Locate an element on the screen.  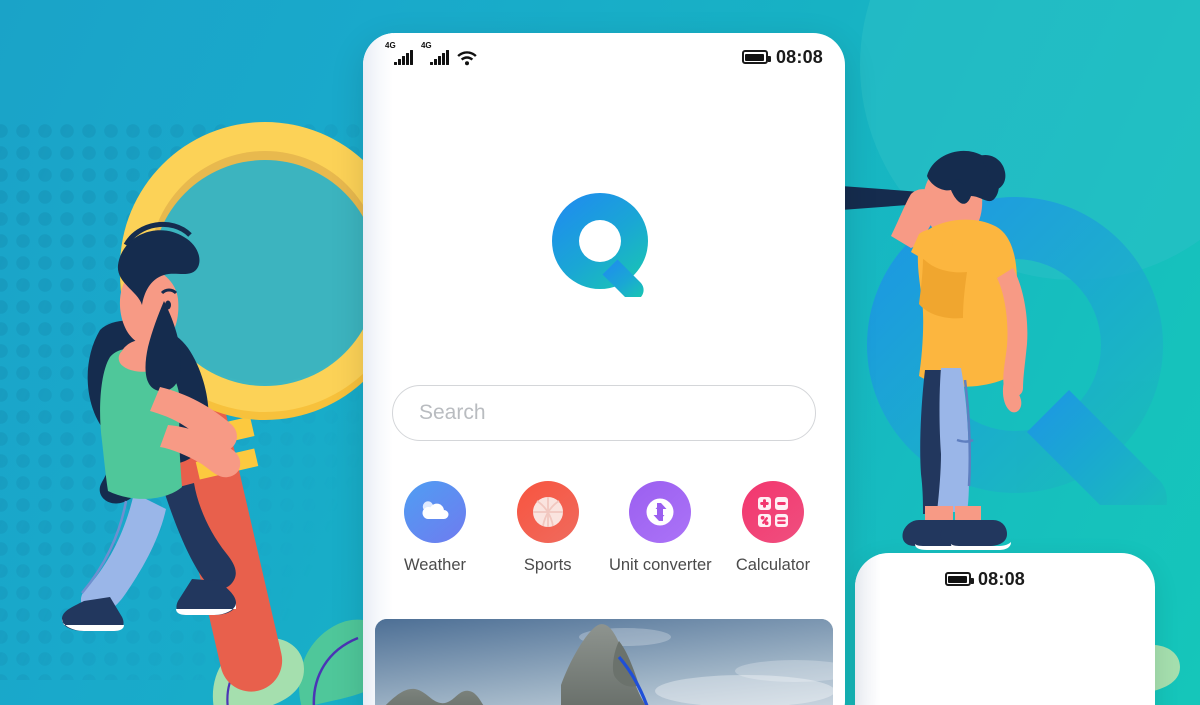
status-bar-left: 4G 4G is located at coordinates (431, 53).